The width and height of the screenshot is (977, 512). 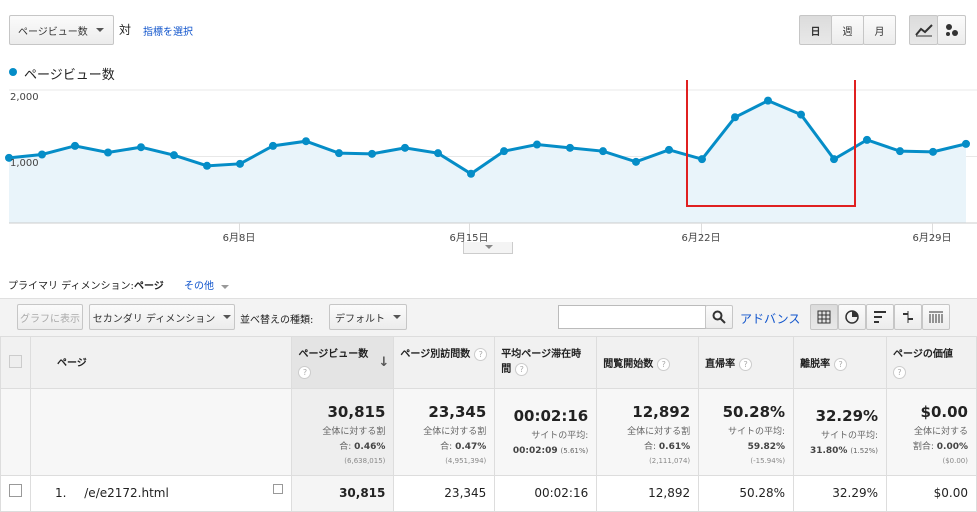 I want to click on secondary-dimension-label: セカンダリ ディメンション, so click(x=154, y=319).